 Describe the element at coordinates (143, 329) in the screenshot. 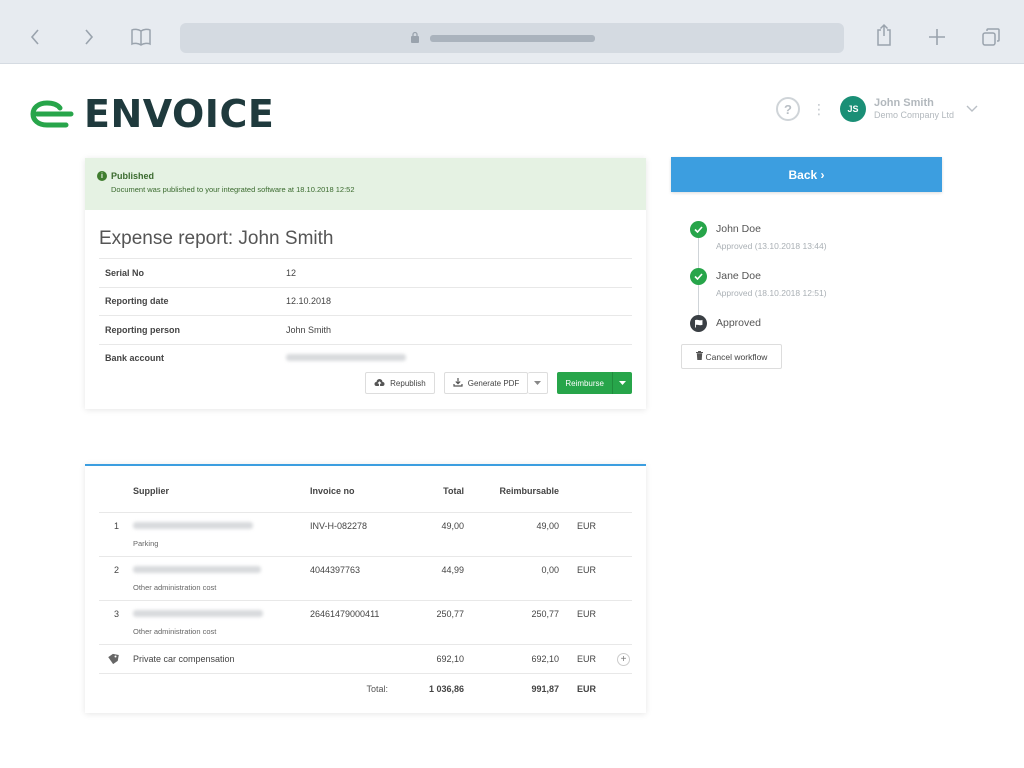

I see `detail-label: Reporting person` at that location.